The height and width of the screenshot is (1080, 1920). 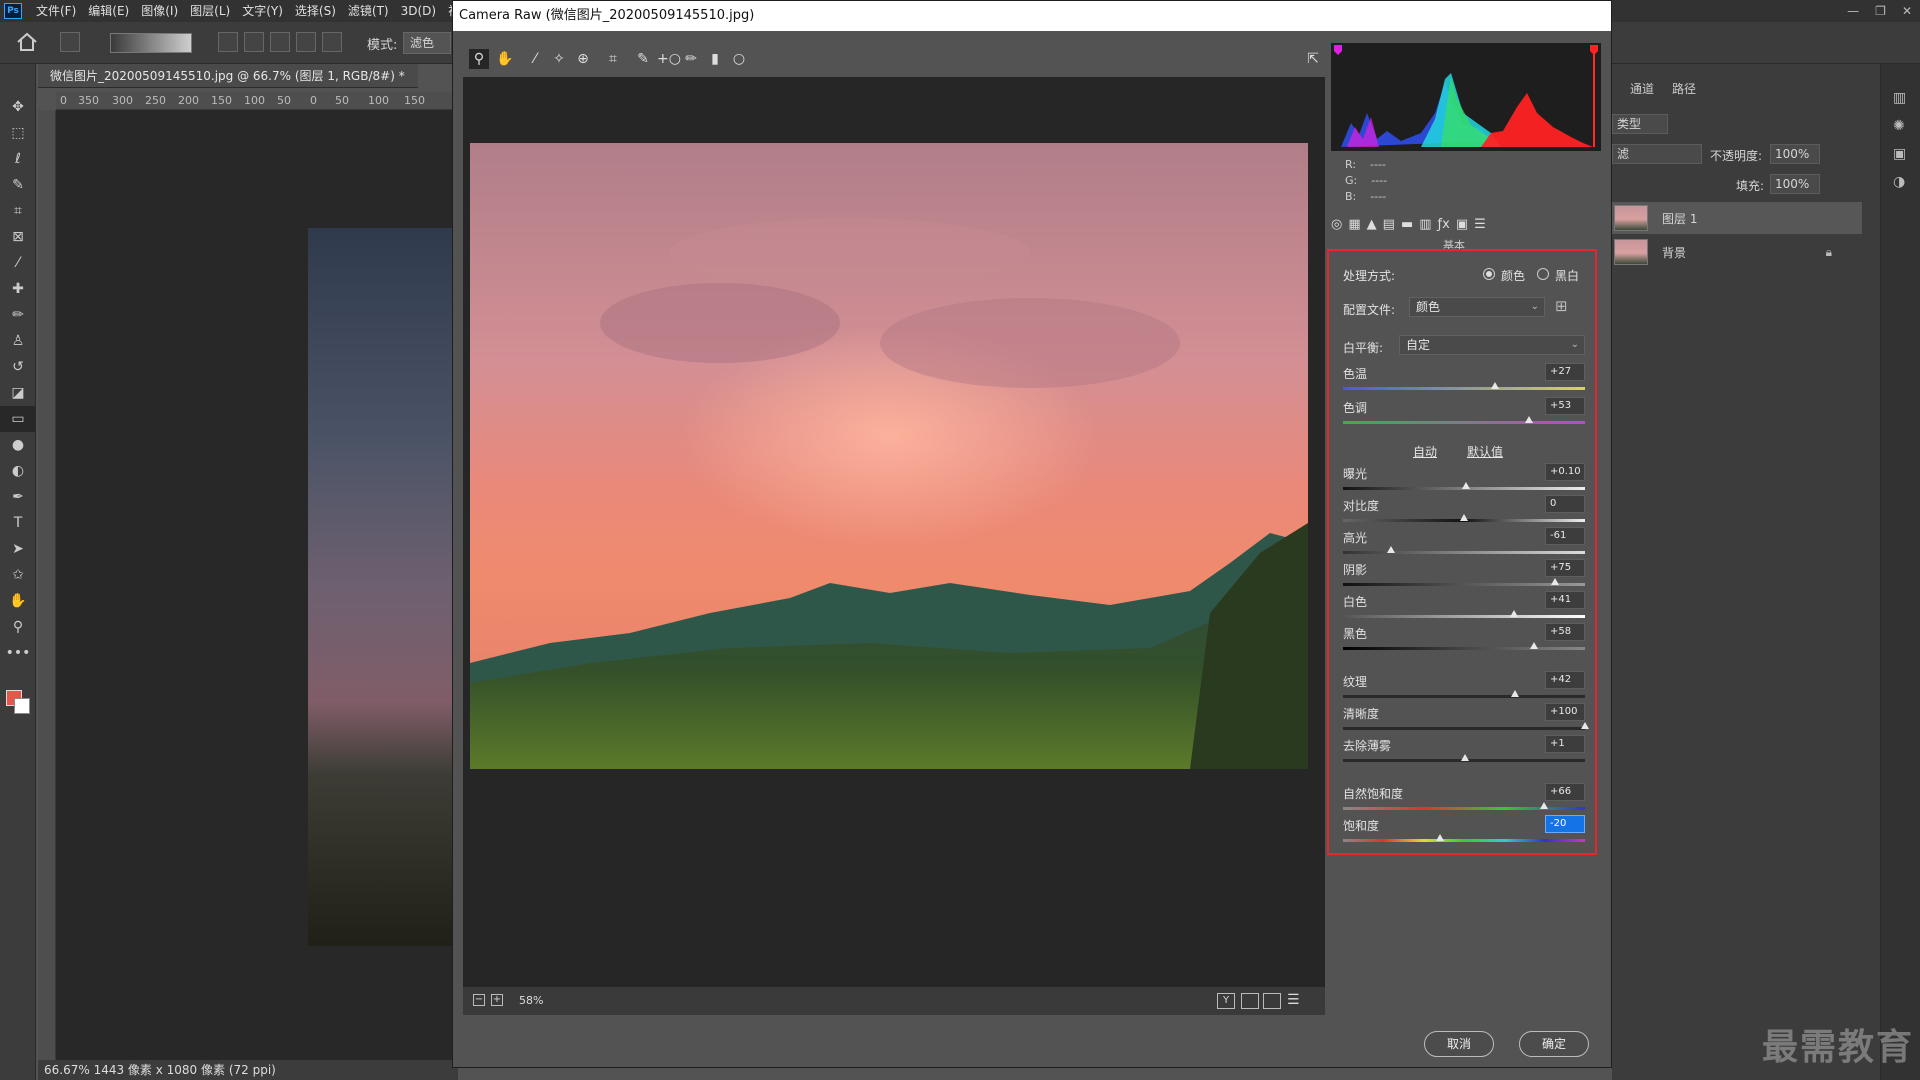 What do you see at coordinates (1737, 218) in the screenshot?
I see `layer-row-layer1: 图层 1` at bounding box center [1737, 218].